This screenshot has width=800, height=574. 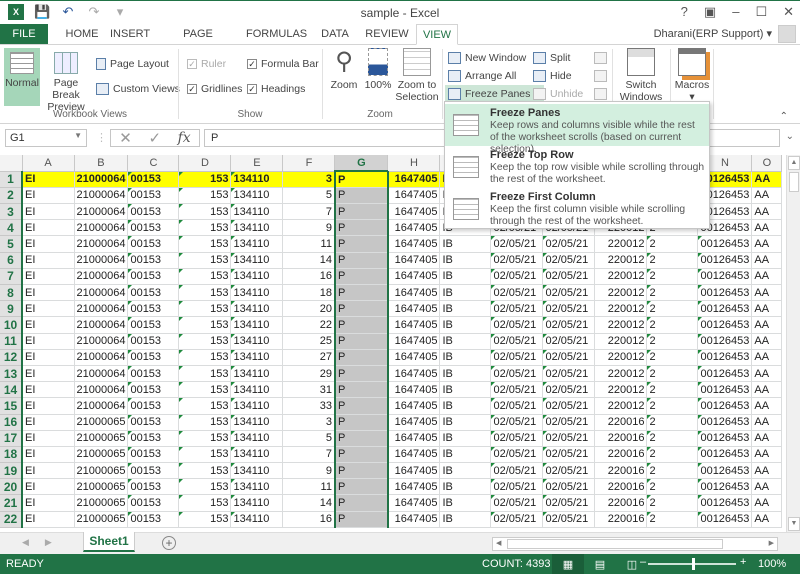 What do you see at coordinates (361, 260) in the screenshot?
I see `cell-g6: P` at bounding box center [361, 260].